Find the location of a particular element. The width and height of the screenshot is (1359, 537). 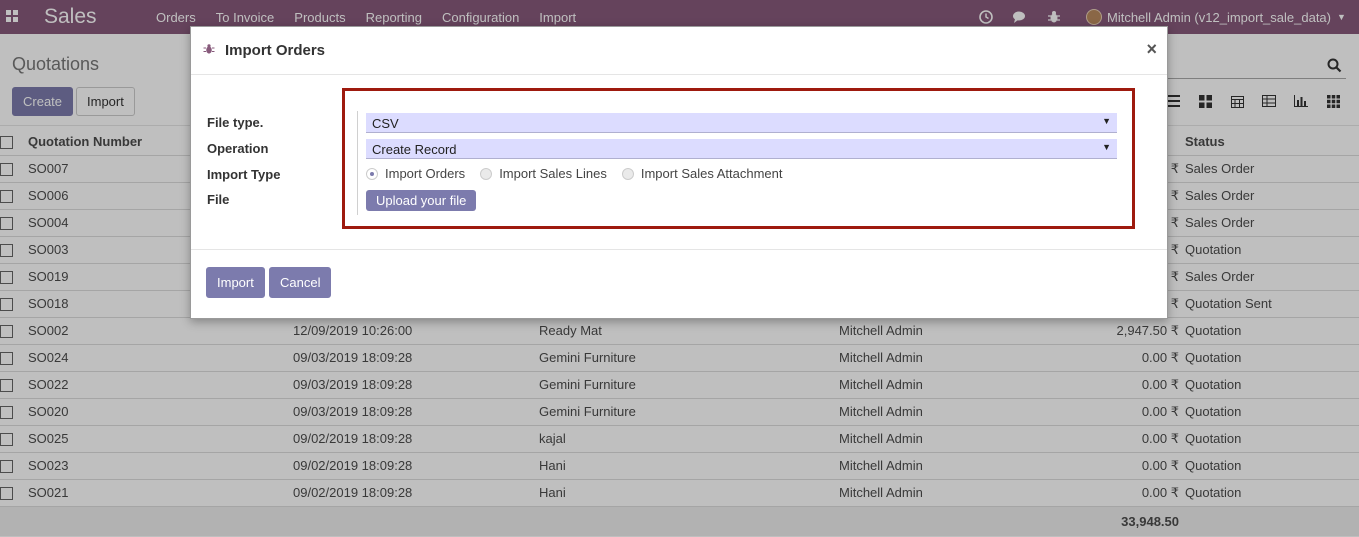

operation-select: Create Record ▼ is located at coordinates (741, 149).